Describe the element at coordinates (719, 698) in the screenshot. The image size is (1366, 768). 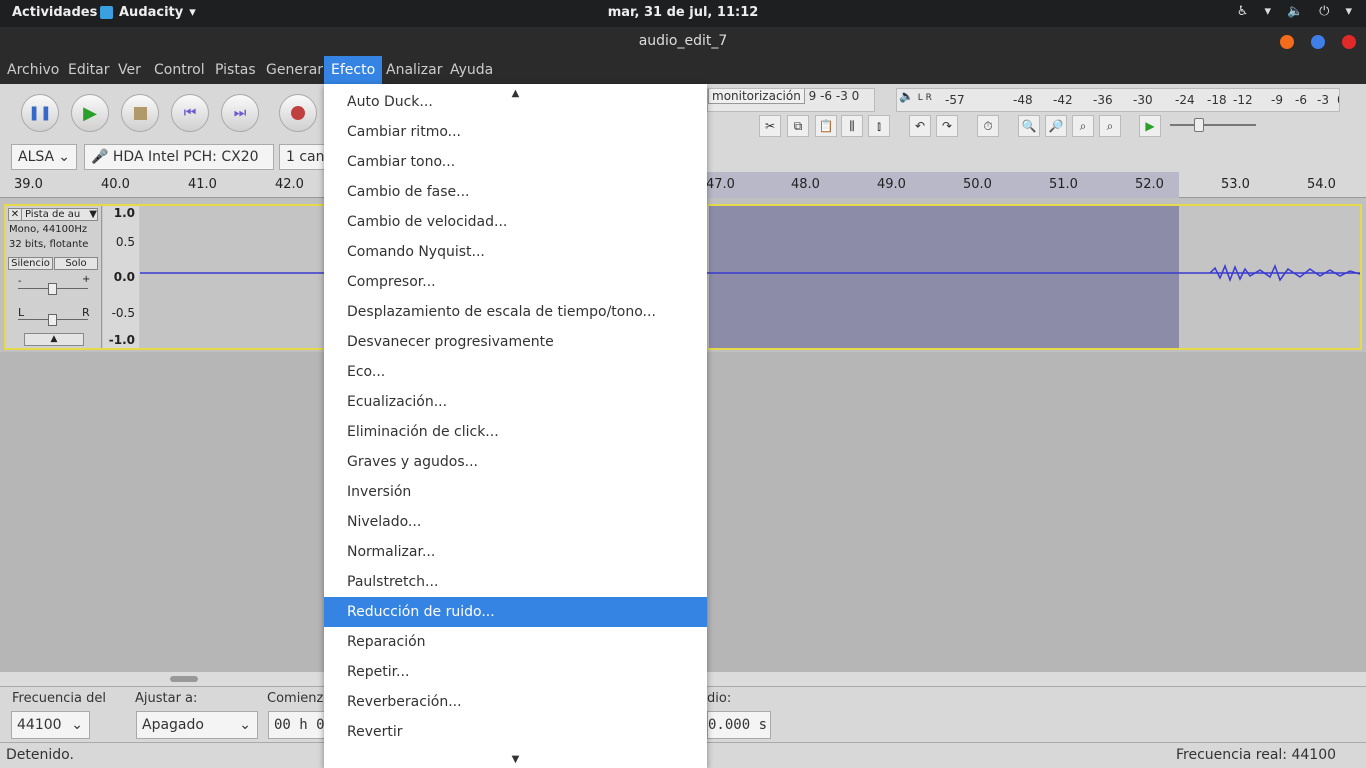
I see `end-label: dio:` at that location.